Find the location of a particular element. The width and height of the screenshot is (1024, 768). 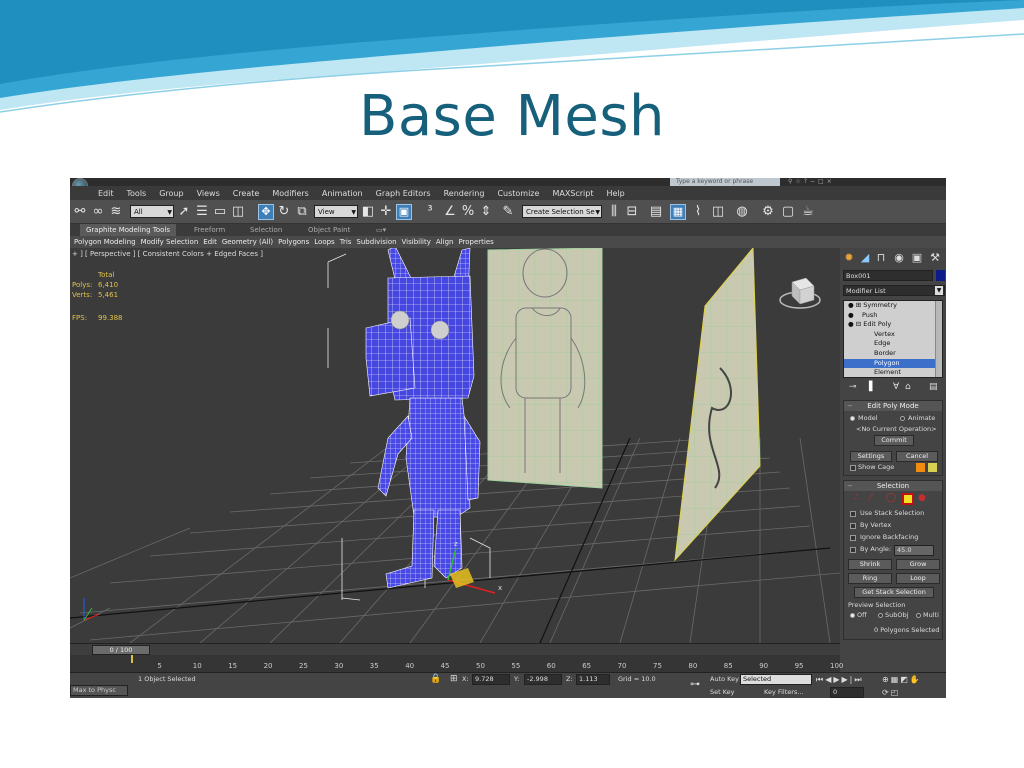

current-frame-input: 0 is located at coordinates (847, 692).